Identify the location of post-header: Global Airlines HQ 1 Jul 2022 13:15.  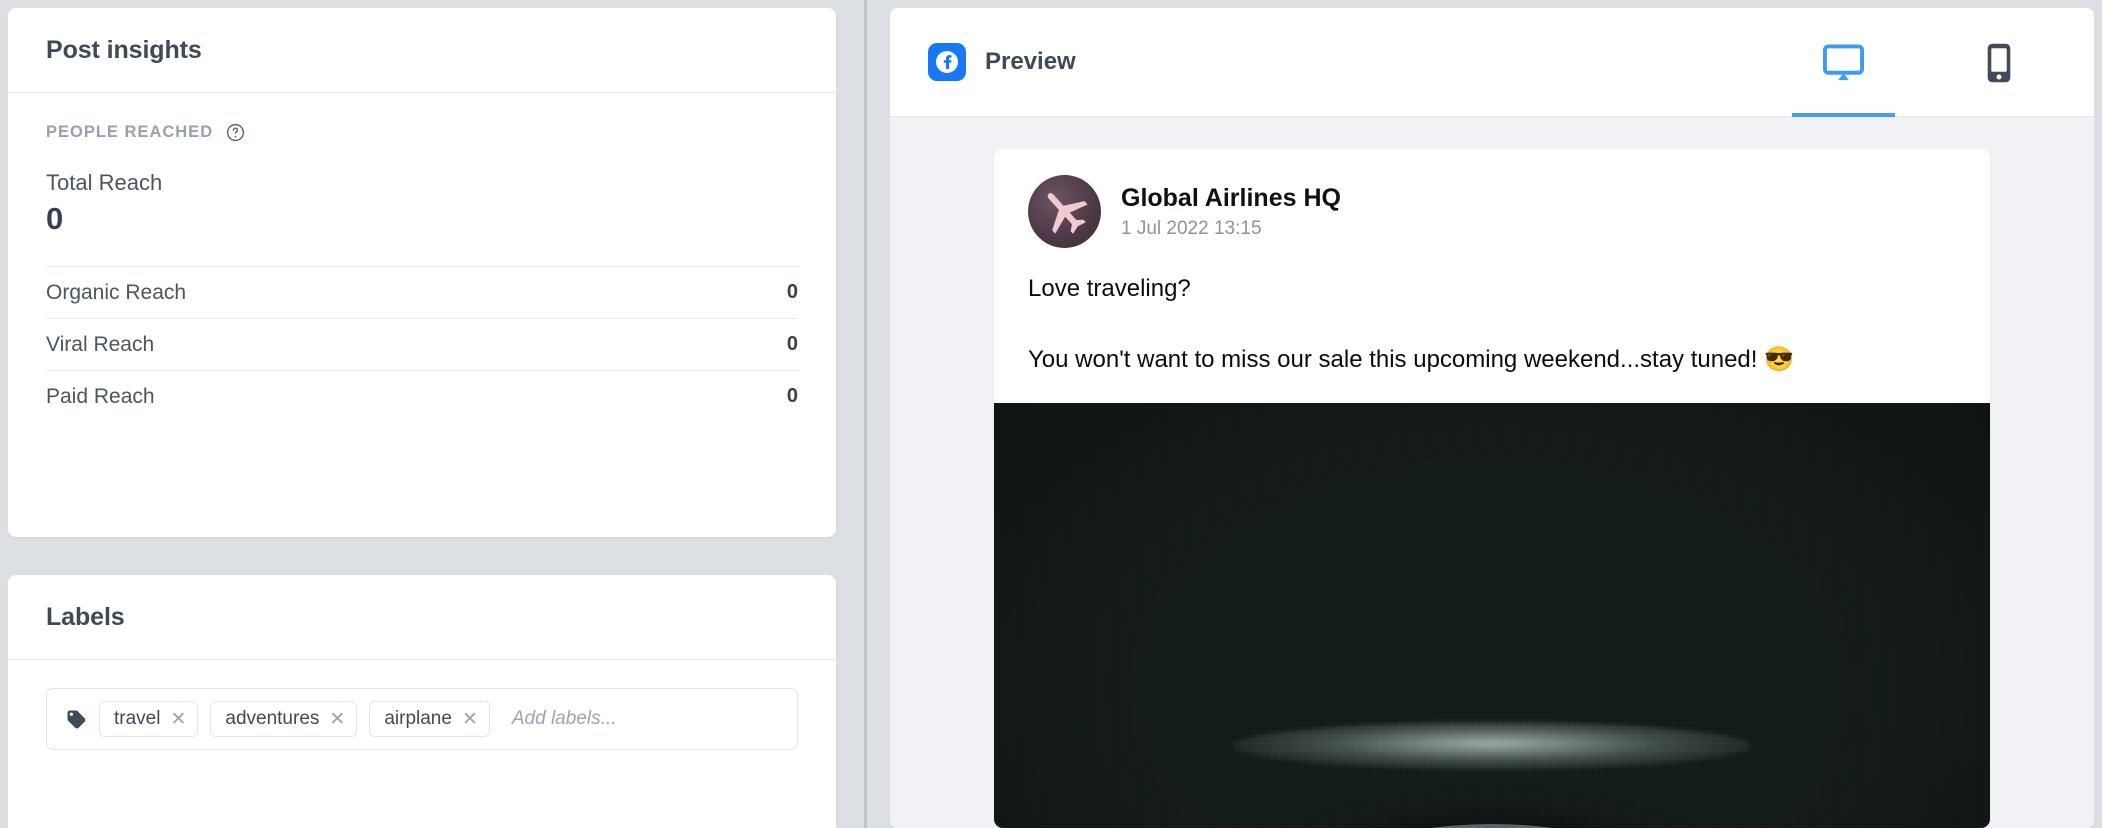
(1492, 198).